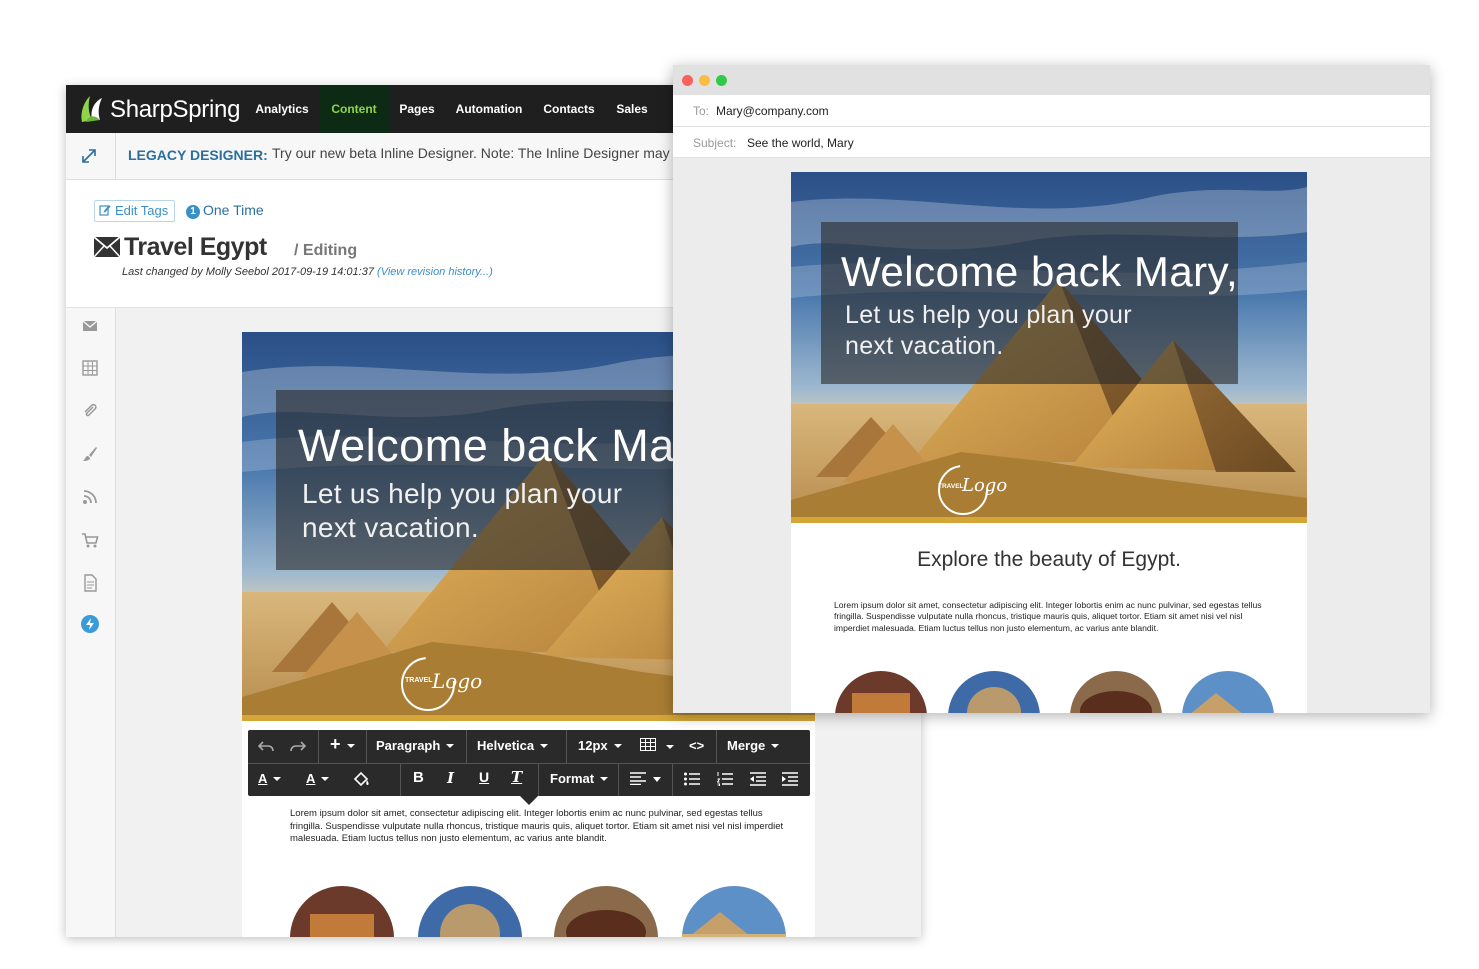 The height and width of the screenshot is (969, 1479). Describe the element at coordinates (362, 779) in the screenshot. I see `fill-bucket-icon` at that location.